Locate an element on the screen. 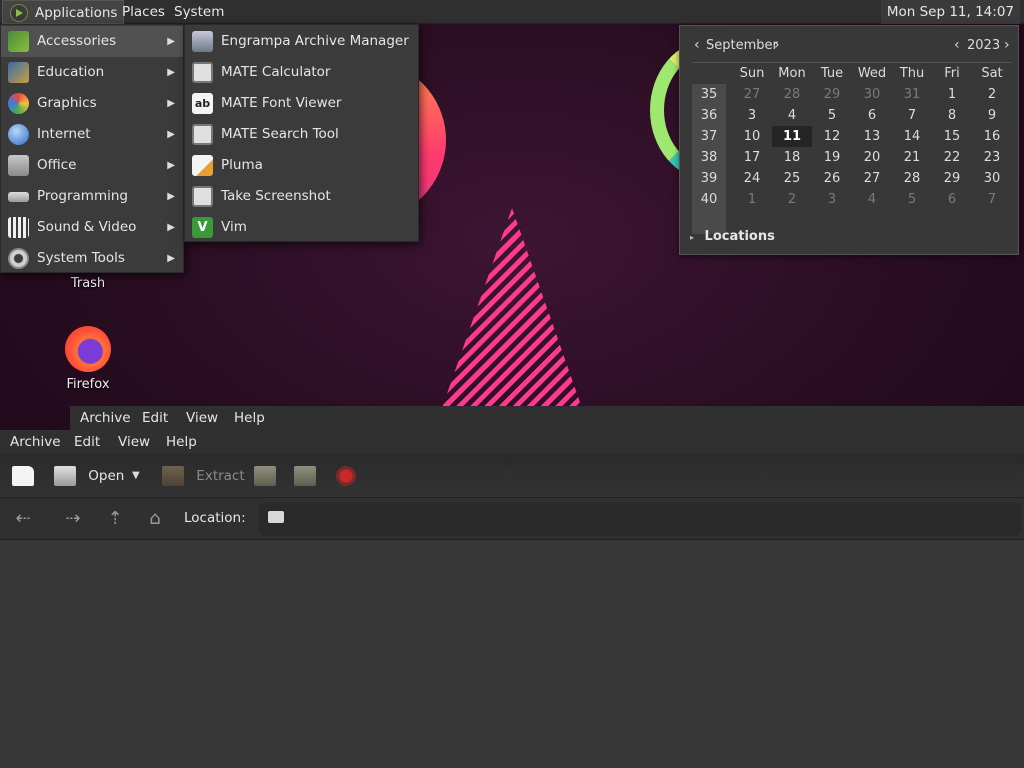  system-menu-button: System is located at coordinates (199, 12).